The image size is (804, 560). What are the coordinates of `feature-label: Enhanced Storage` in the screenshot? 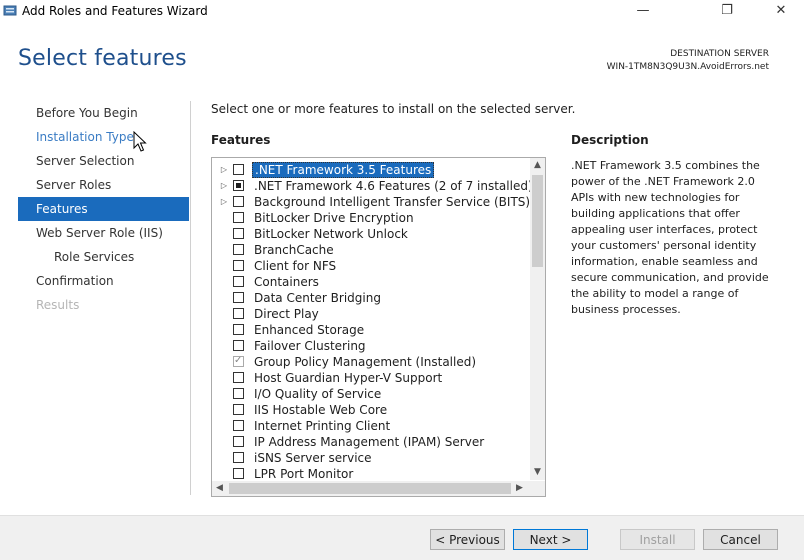 It's located at (309, 330).